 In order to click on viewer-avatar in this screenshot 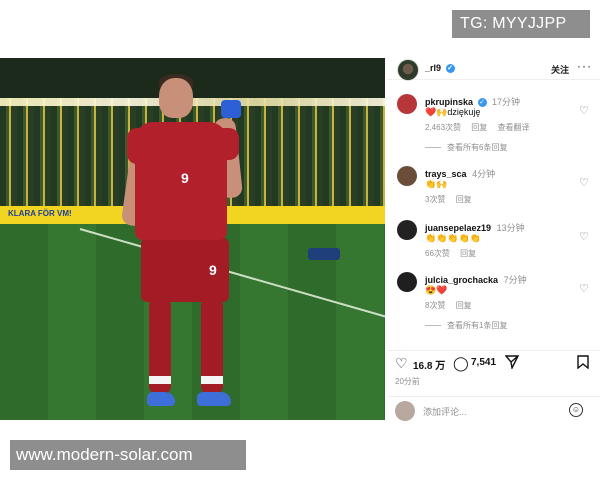, I will do `click(405, 411)`.